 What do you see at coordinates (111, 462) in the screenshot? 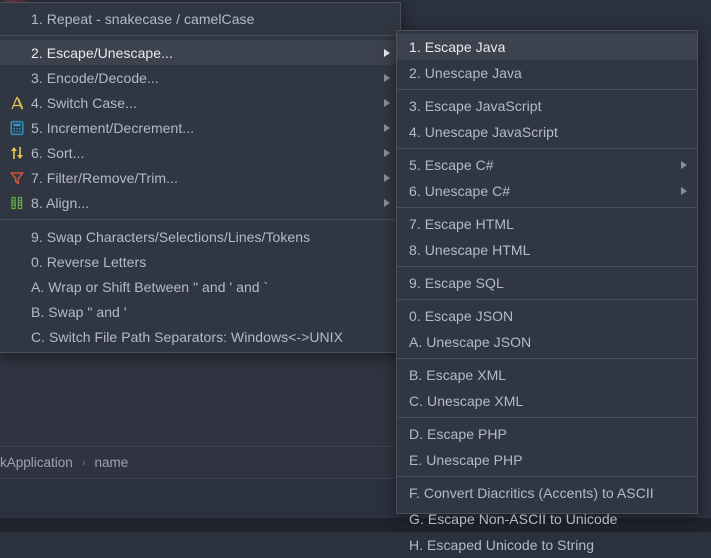
I see `breadcrumb-segment-field: name` at bounding box center [111, 462].